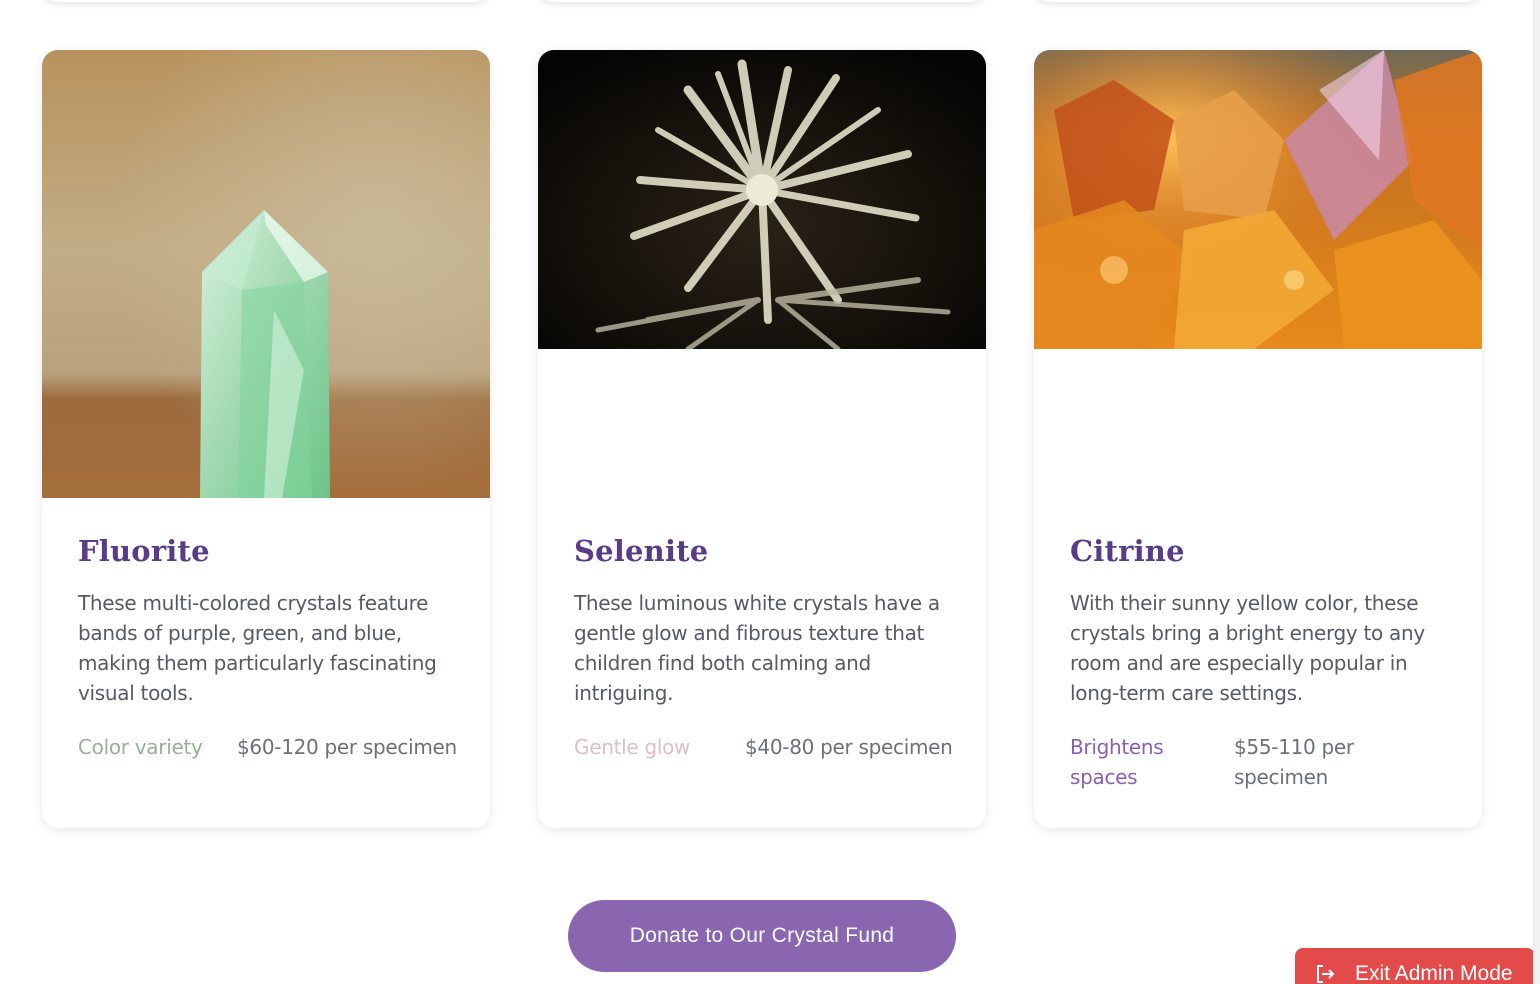 Image resolution: width=1540 pixels, height=984 pixels. What do you see at coordinates (1117, 762) in the screenshot?
I see `card-benefit-tag: Brightens spaces` at bounding box center [1117, 762].